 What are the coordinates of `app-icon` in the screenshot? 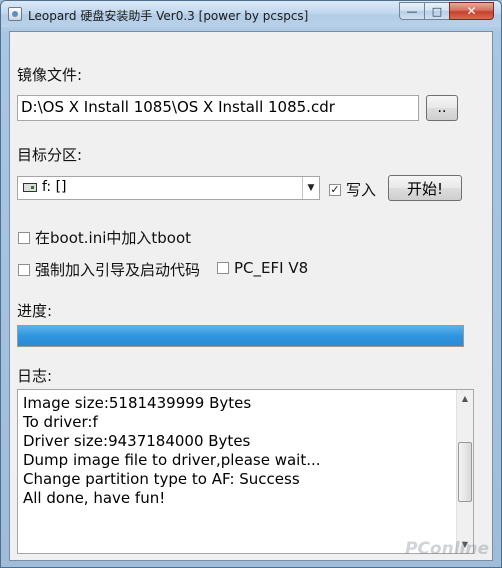 It's located at (15, 14).